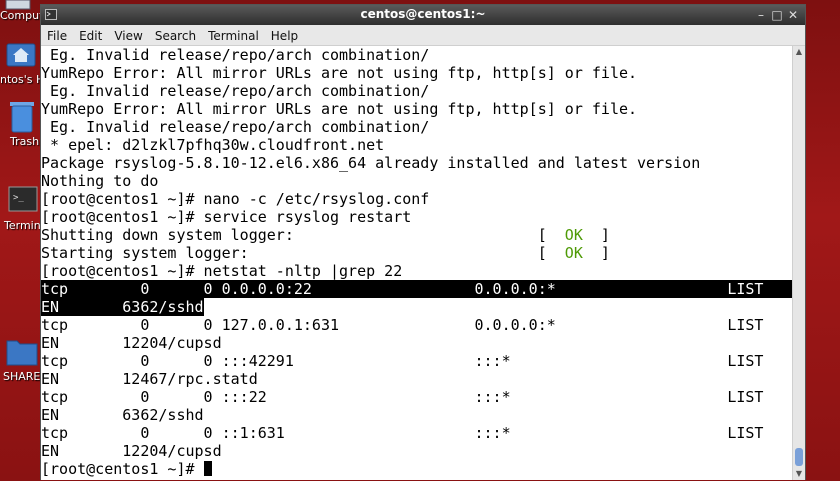 This screenshot has width=840, height=481. What do you see at coordinates (22, 225) in the screenshot?
I see `desktop-label-terminal: Termin` at bounding box center [22, 225].